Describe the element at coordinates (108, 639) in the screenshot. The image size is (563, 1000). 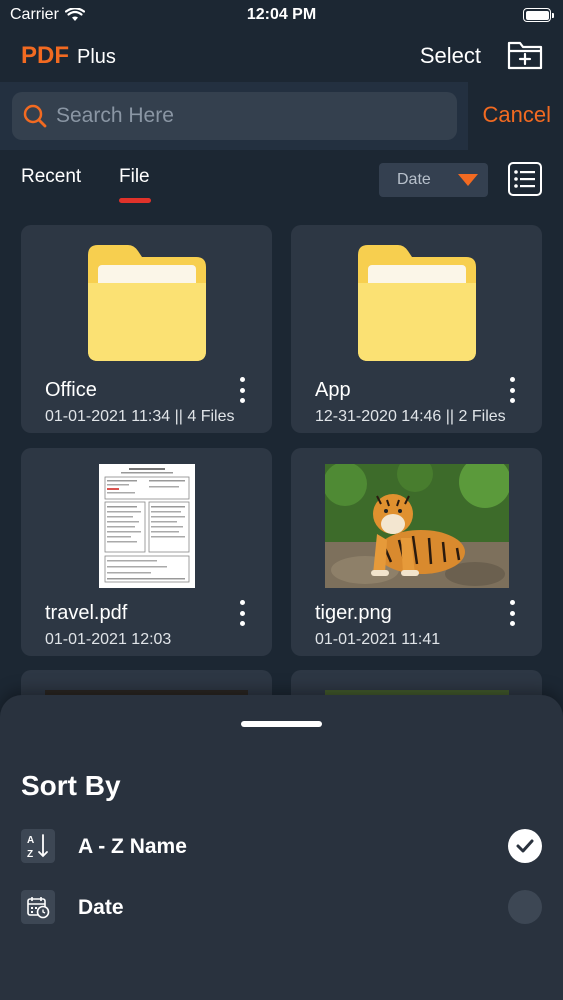
I see `file-meta: 01-01-2021 12:03` at that location.